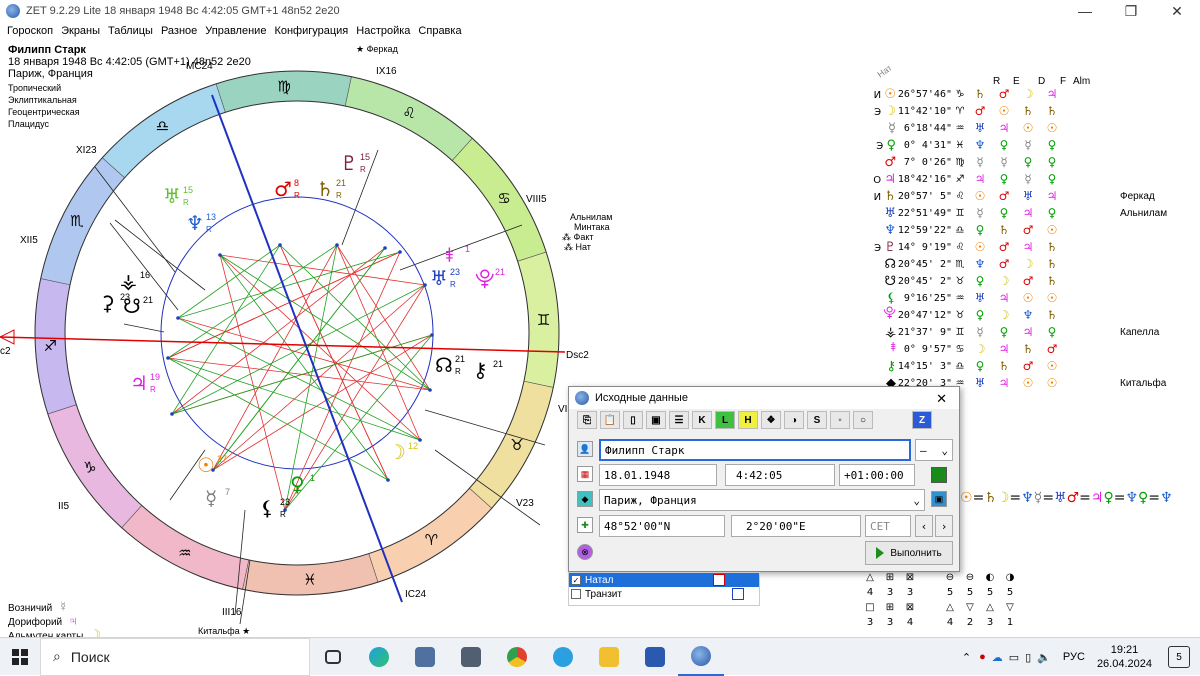  I want to click on copy-icon: ⎘, so click(587, 420).